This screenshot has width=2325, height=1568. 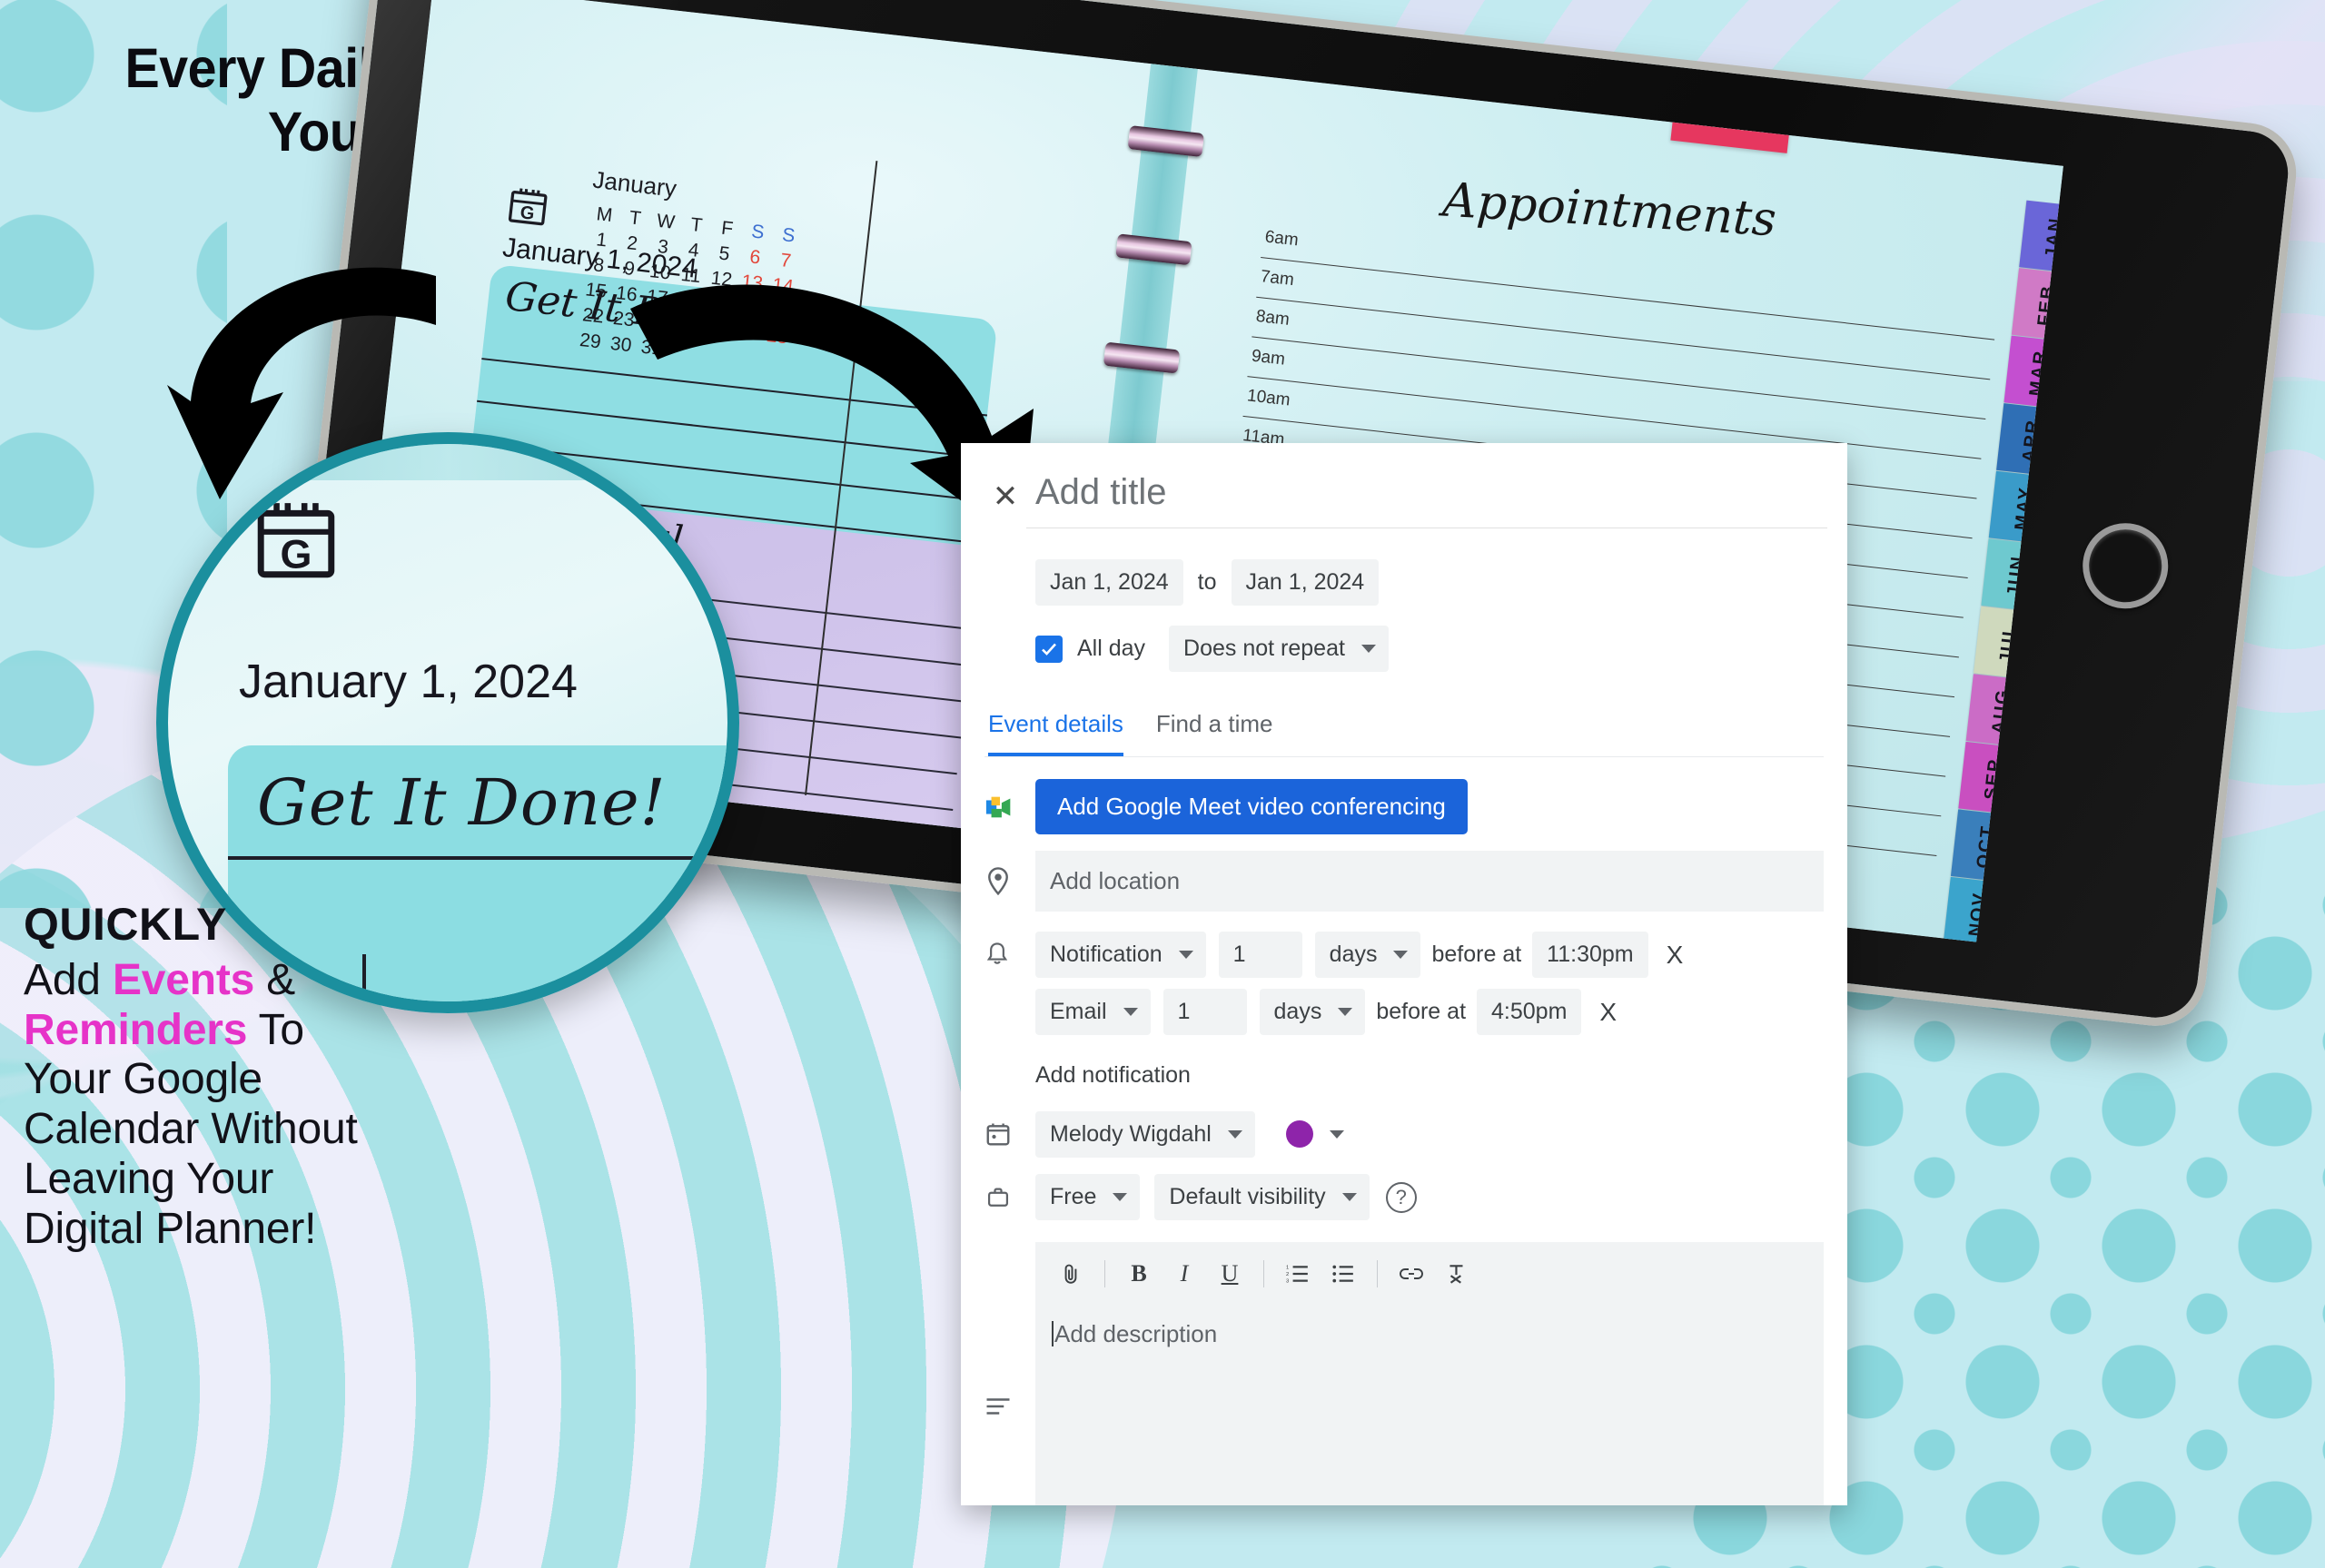 I want to click on notification-type-value: Notification, so click(x=1106, y=955).